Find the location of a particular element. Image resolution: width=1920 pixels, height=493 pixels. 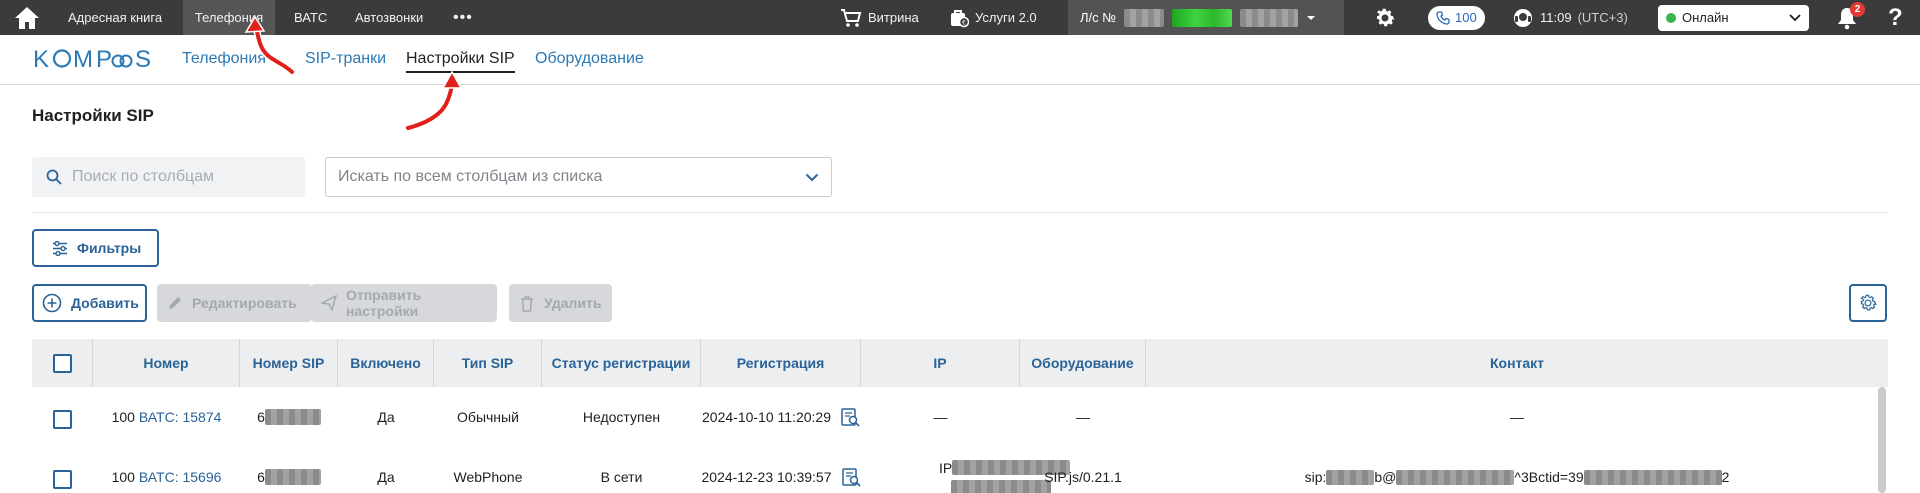

tab-equipment: Оборудование is located at coordinates (589, 59).